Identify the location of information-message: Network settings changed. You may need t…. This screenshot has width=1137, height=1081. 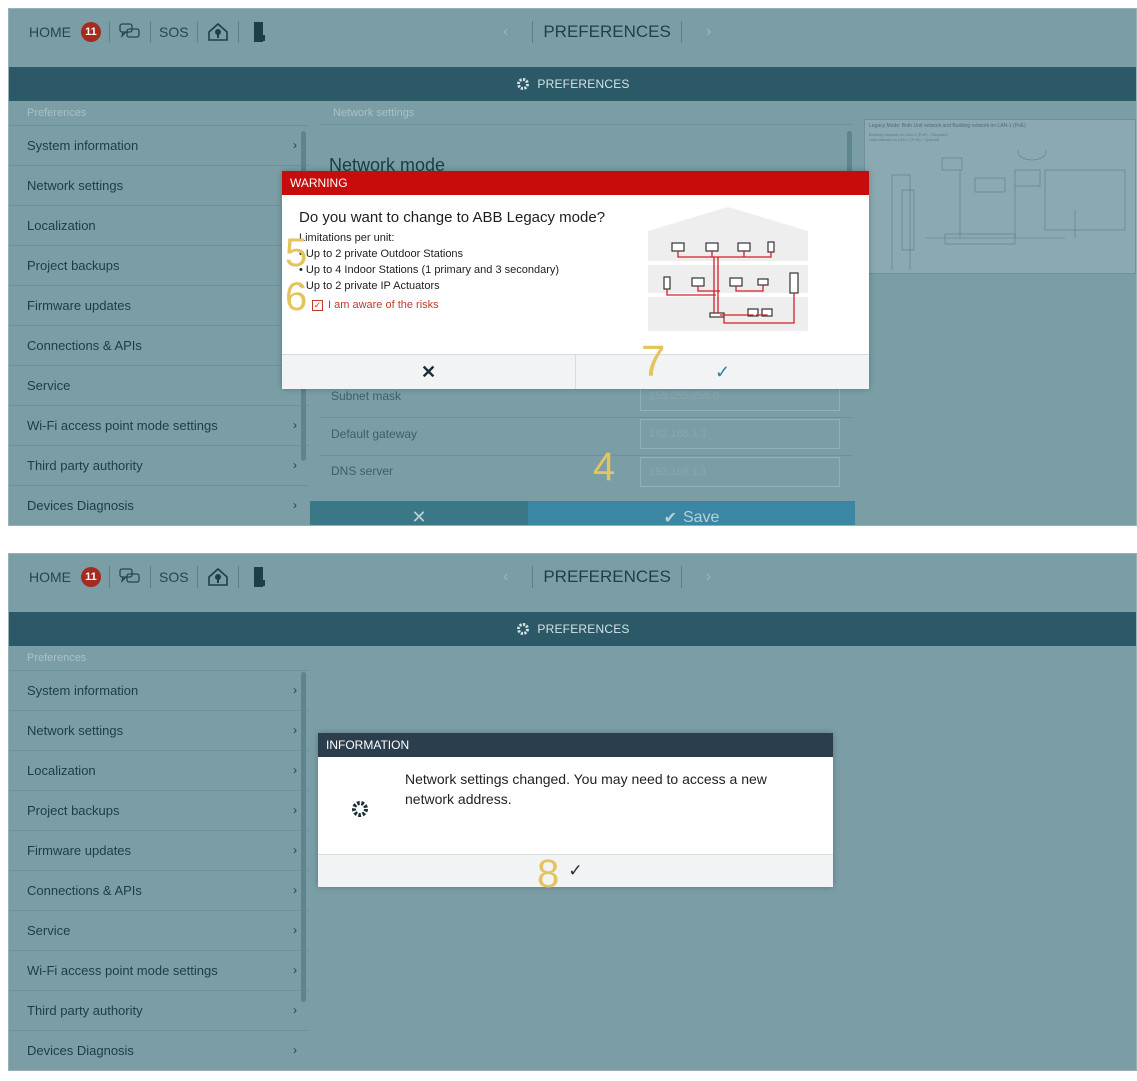
(586, 789).